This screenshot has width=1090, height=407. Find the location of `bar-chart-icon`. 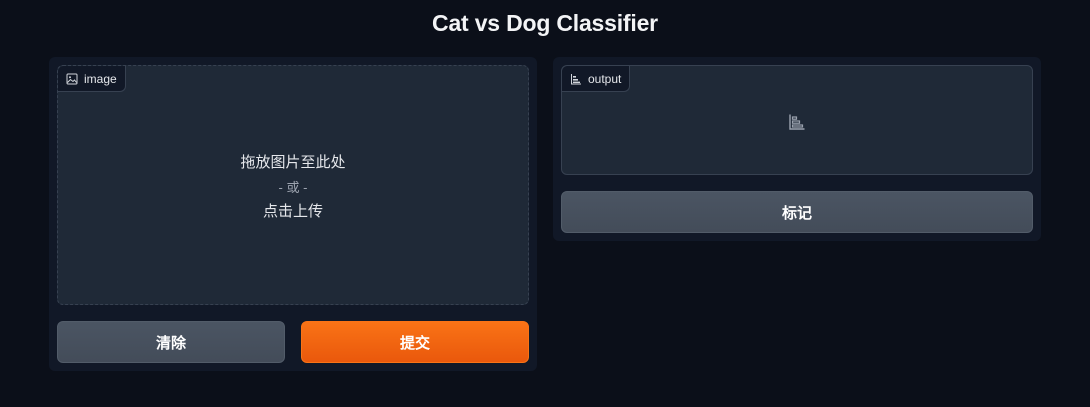

bar-chart-icon is located at coordinates (576, 79).